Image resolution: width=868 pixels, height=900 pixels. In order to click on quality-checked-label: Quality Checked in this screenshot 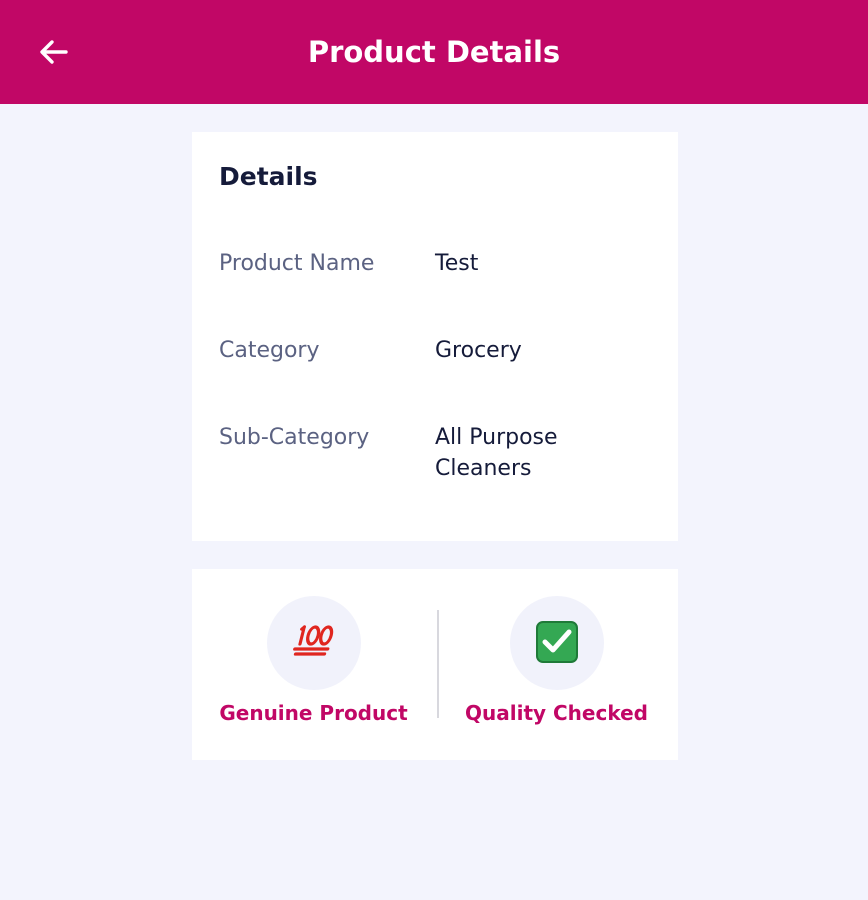, I will do `click(556, 713)`.